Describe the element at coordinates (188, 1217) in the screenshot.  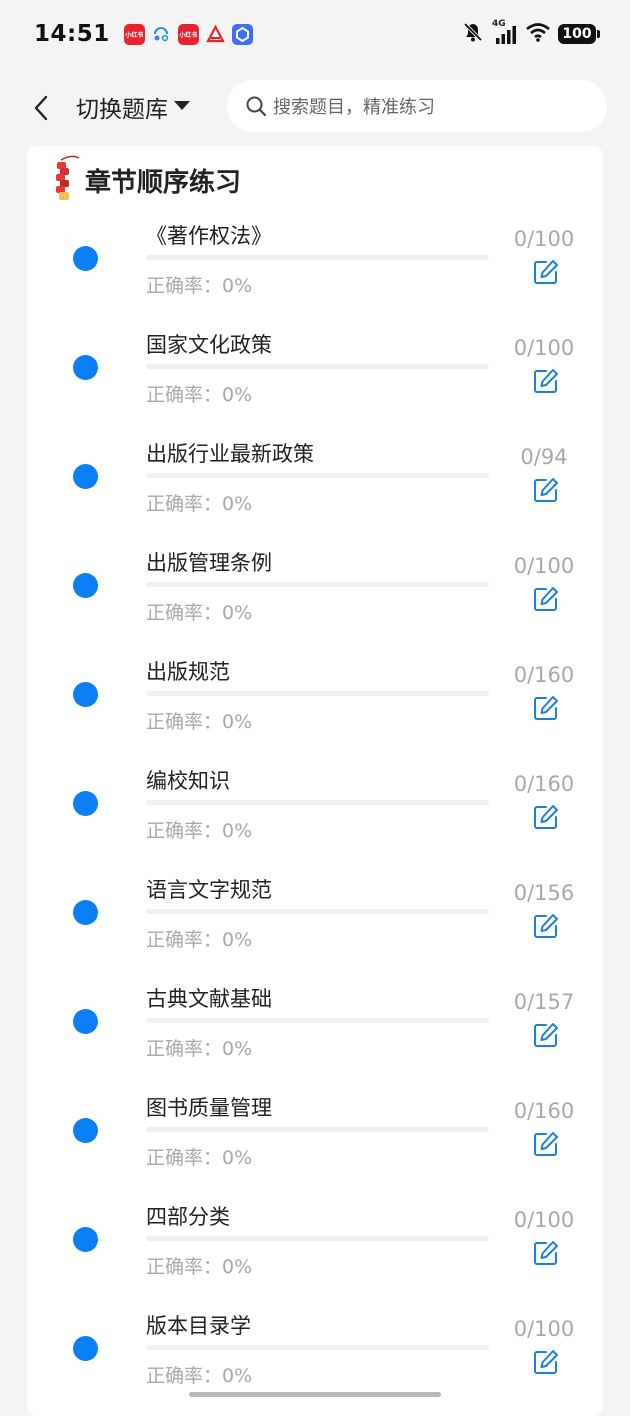
I see `chapter-title: 四部分类` at that location.